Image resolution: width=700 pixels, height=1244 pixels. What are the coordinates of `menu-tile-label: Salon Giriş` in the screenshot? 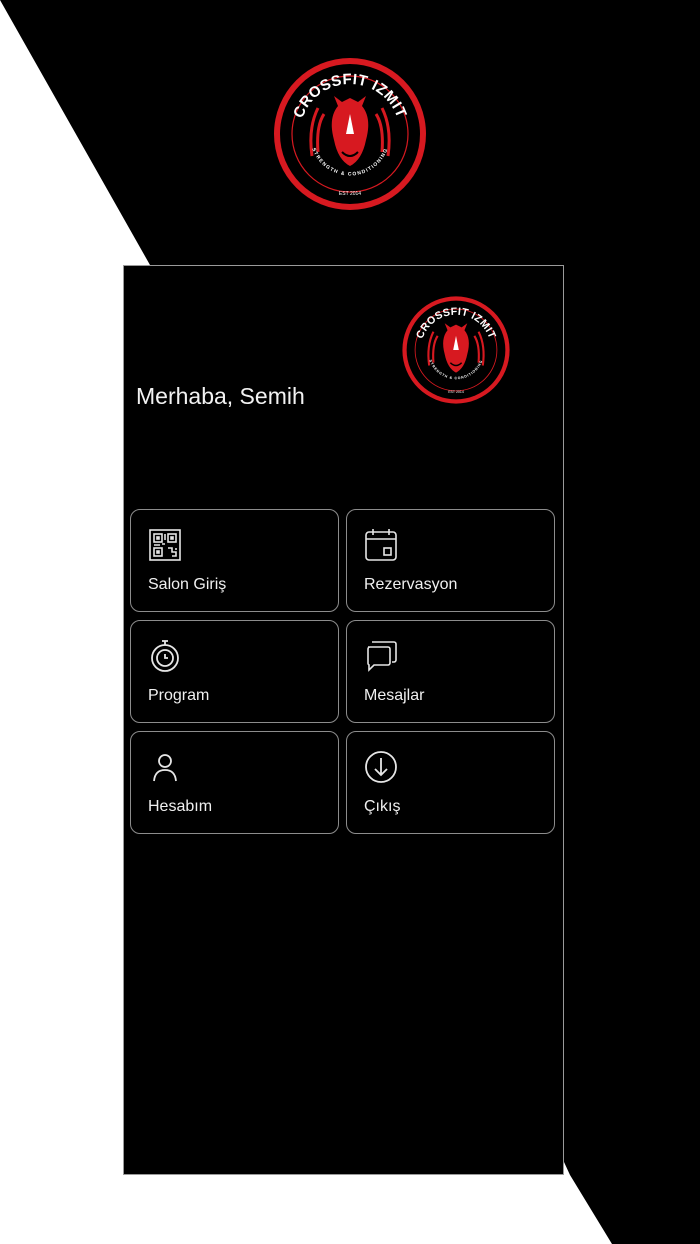 It's located at (187, 584).